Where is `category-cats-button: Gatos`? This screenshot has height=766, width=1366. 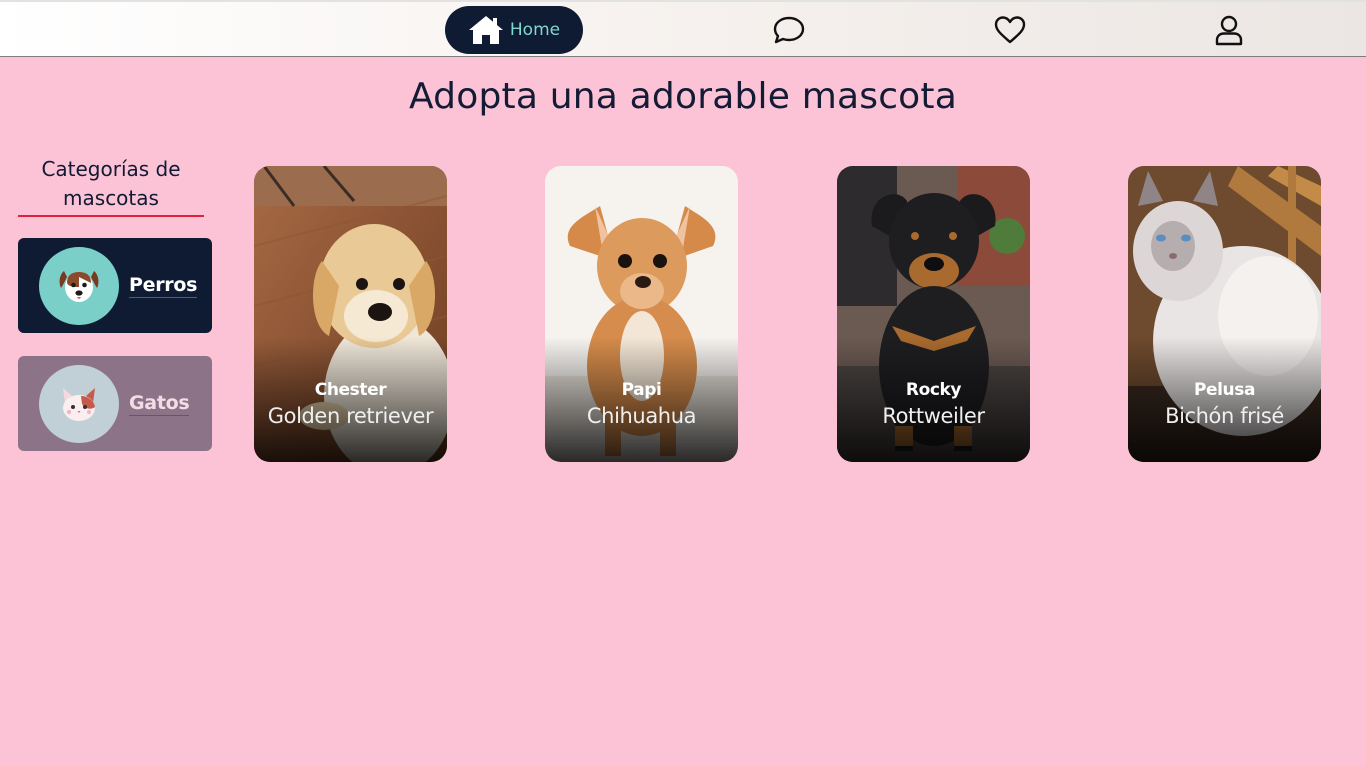 category-cats-button: Gatos is located at coordinates (115, 403).